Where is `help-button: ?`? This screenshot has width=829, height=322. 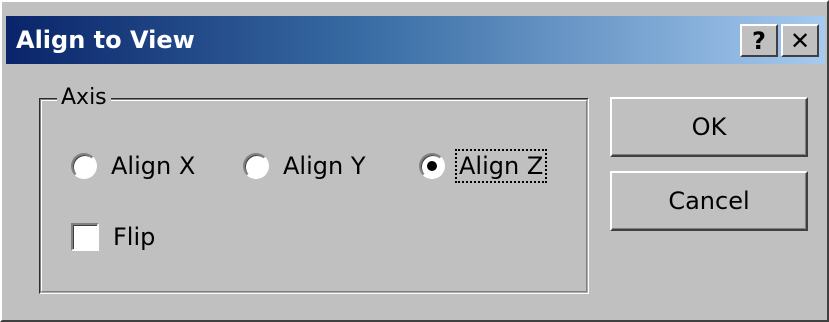 help-button: ? is located at coordinates (759, 40).